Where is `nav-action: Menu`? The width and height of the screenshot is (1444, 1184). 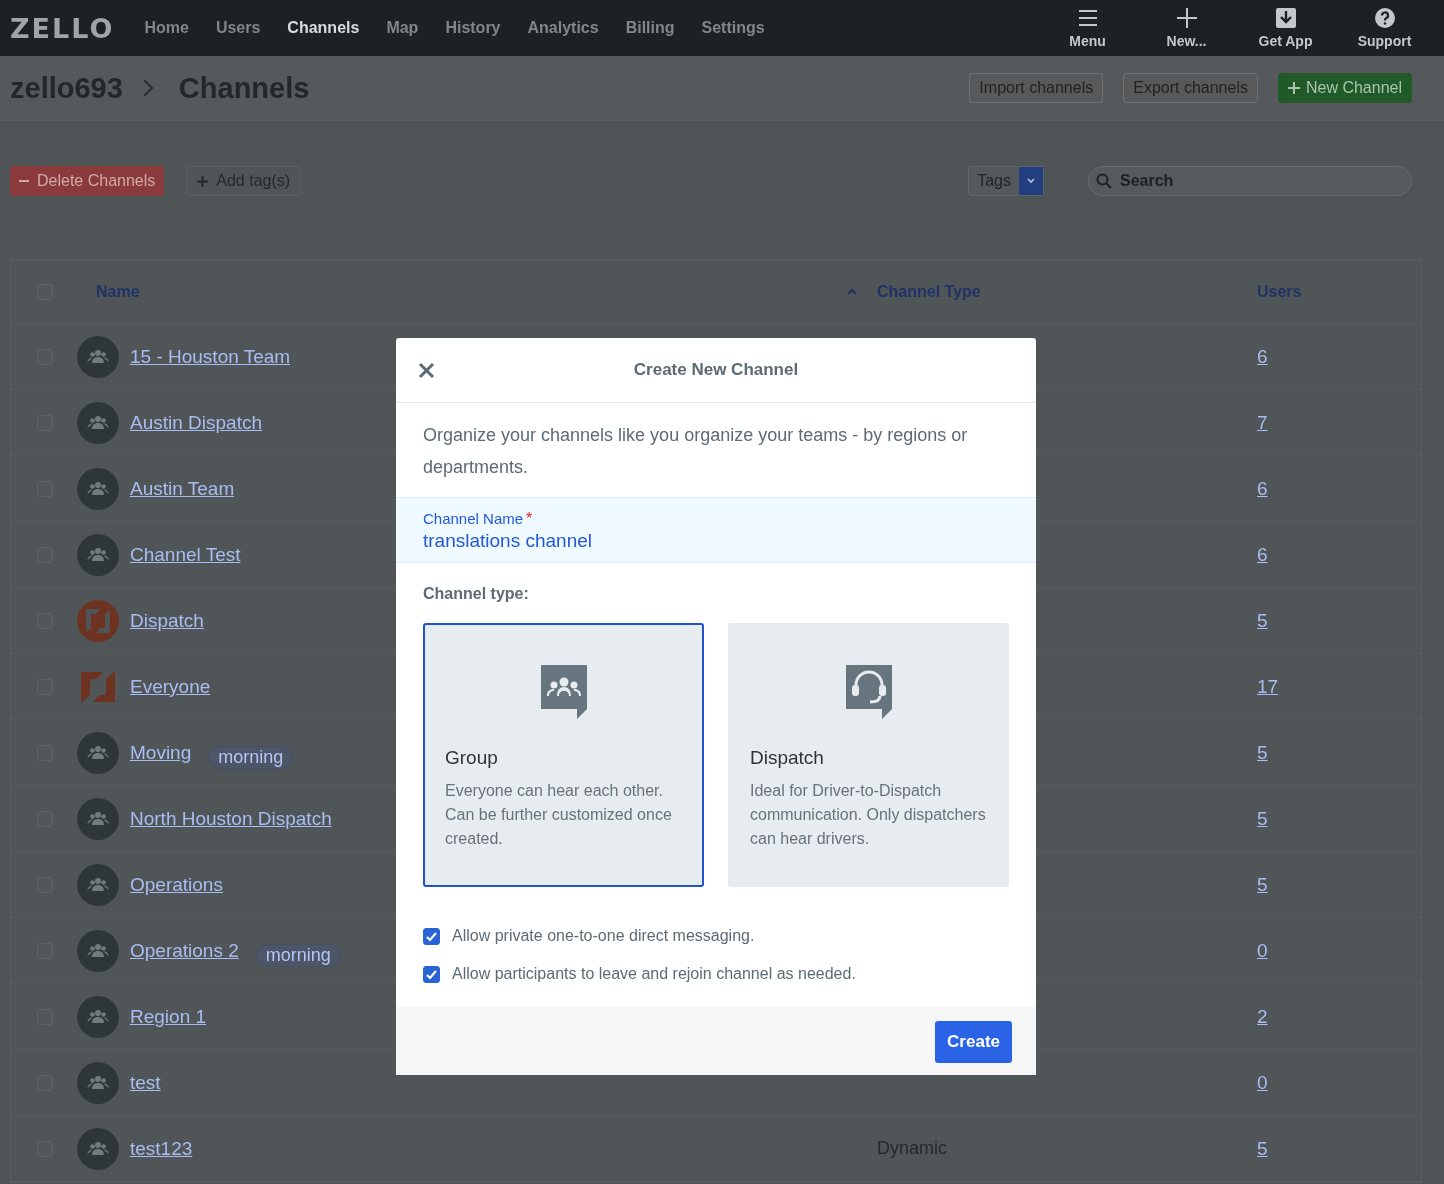 nav-action: Menu is located at coordinates (1087, 28).